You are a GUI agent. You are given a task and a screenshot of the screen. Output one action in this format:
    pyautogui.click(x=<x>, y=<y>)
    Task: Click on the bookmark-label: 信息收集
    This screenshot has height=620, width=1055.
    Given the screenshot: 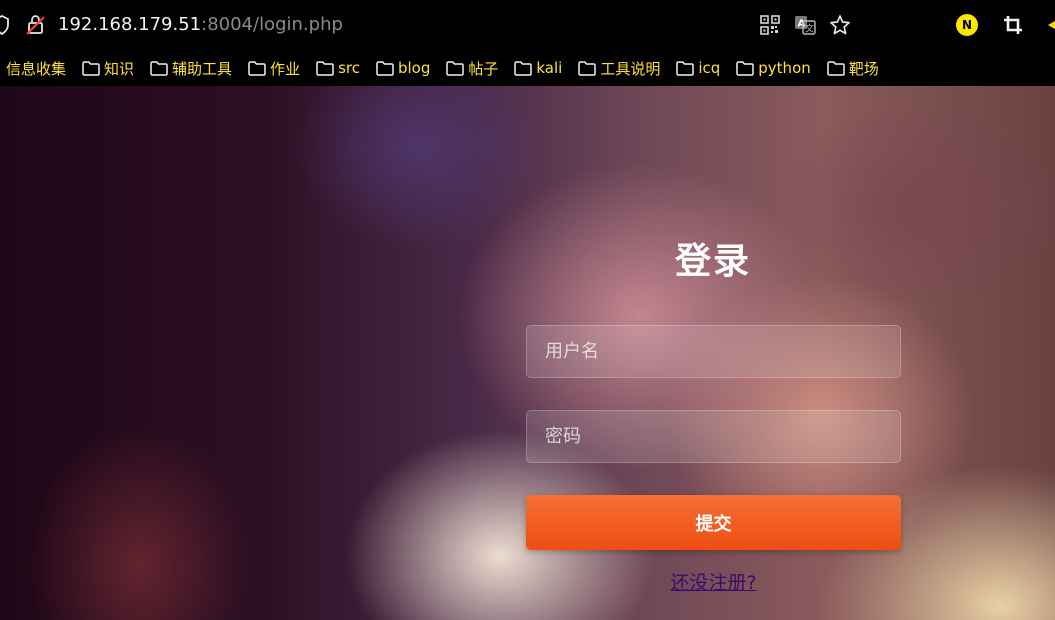 What is the action you would take?
    pyautogui.click(x=36, y=68)
    